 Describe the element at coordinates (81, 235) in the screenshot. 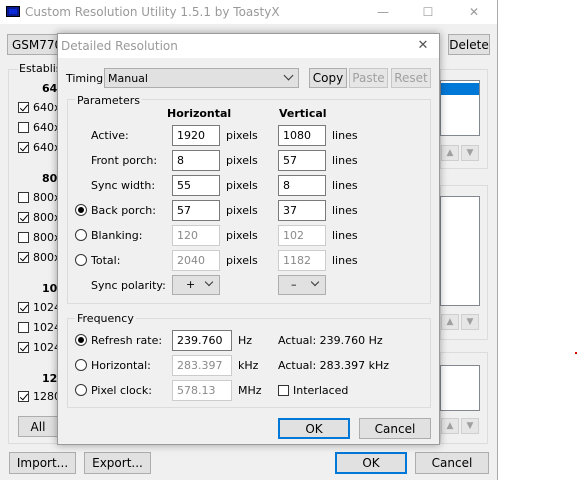

I see `blanking-radio` at that location.